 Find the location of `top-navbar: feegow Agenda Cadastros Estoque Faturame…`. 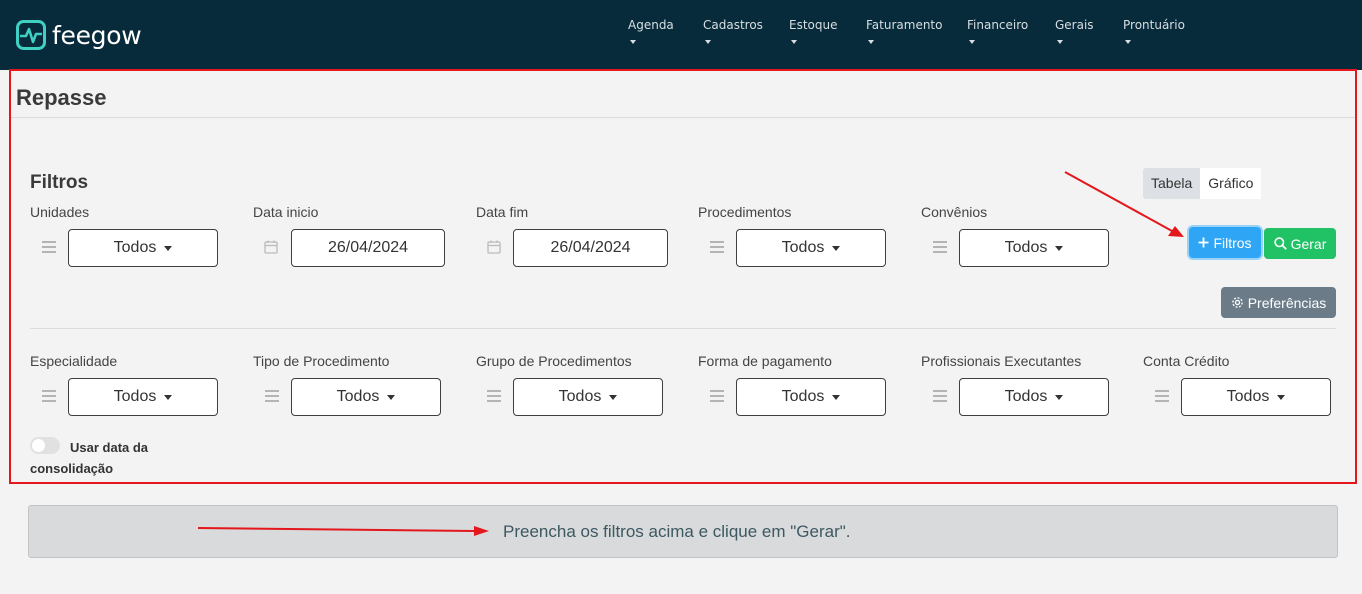

top-navbar: feegow Agenda Cadastros Estoque Faturame… is located at coordinates (681, 35).